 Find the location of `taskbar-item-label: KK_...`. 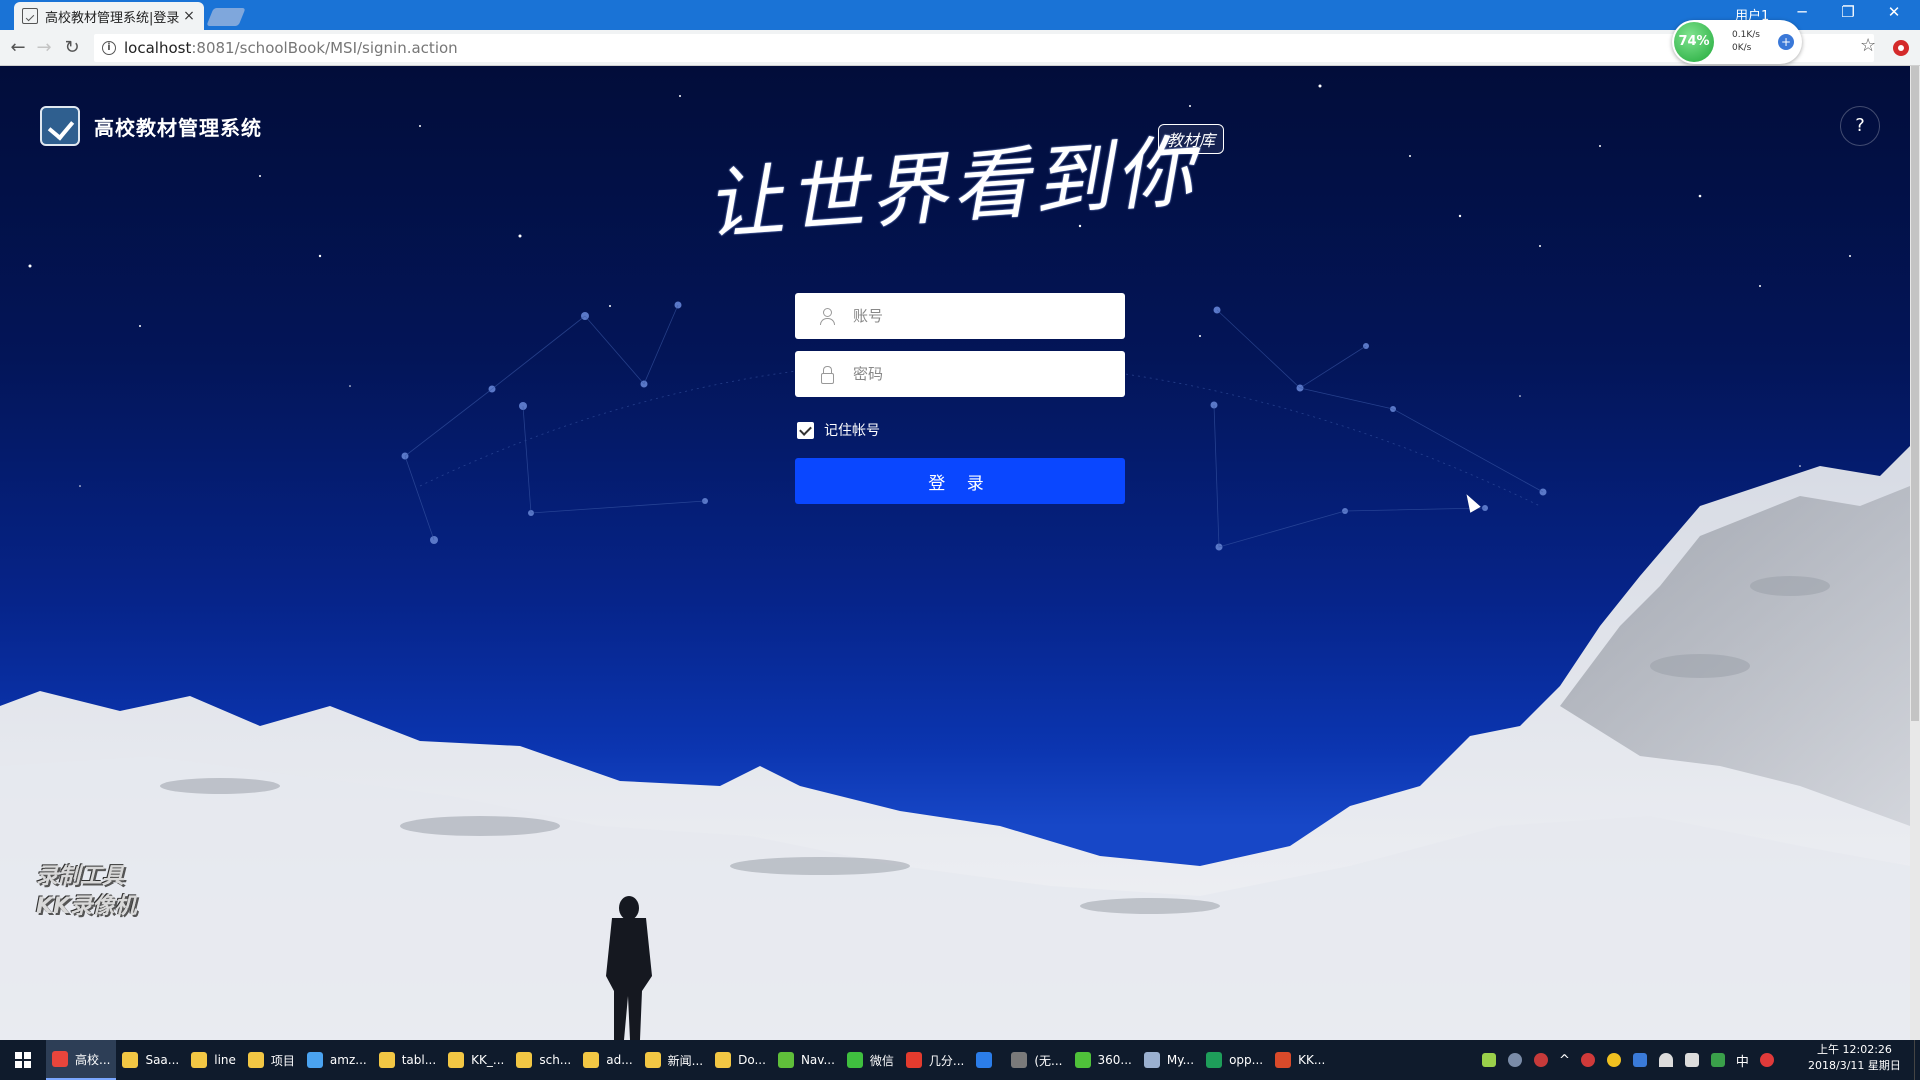

taskbar-item-label: KK_... is located at coordinates (488, 1060).